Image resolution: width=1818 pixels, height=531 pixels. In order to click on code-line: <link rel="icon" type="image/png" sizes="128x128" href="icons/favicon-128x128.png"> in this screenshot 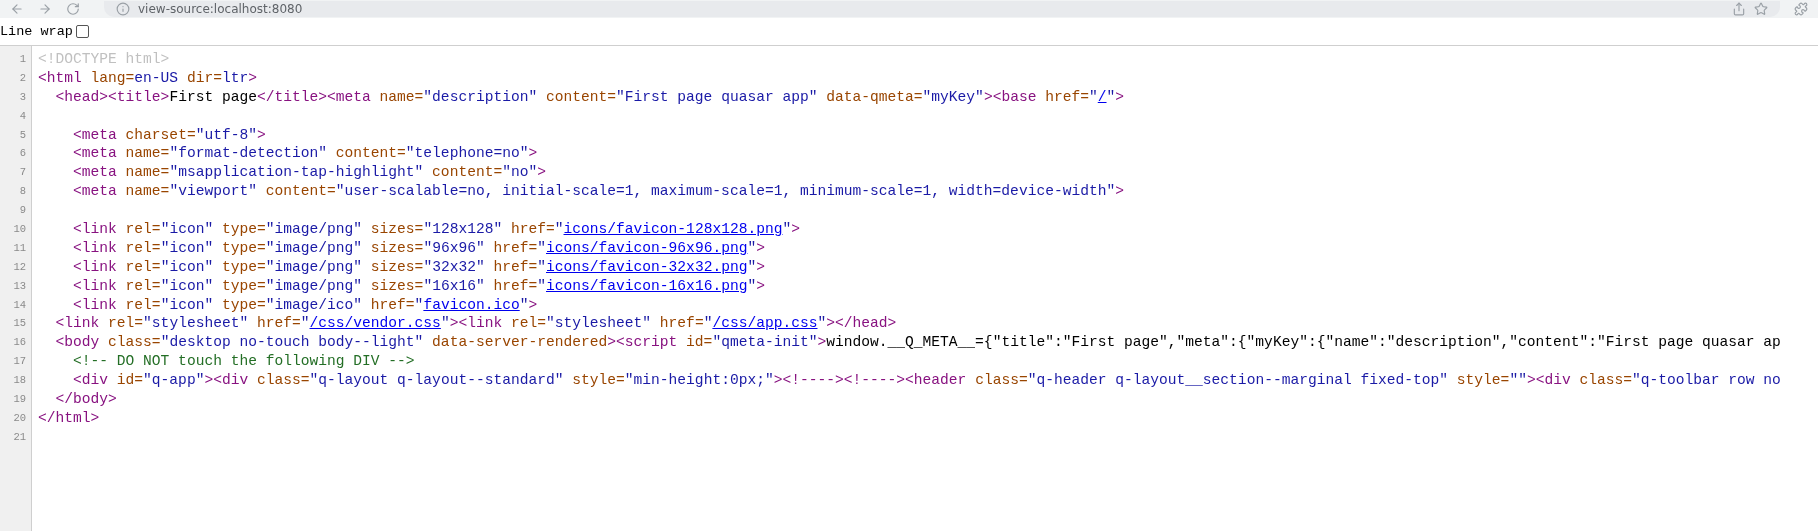, I will do `click(436, 229)`.